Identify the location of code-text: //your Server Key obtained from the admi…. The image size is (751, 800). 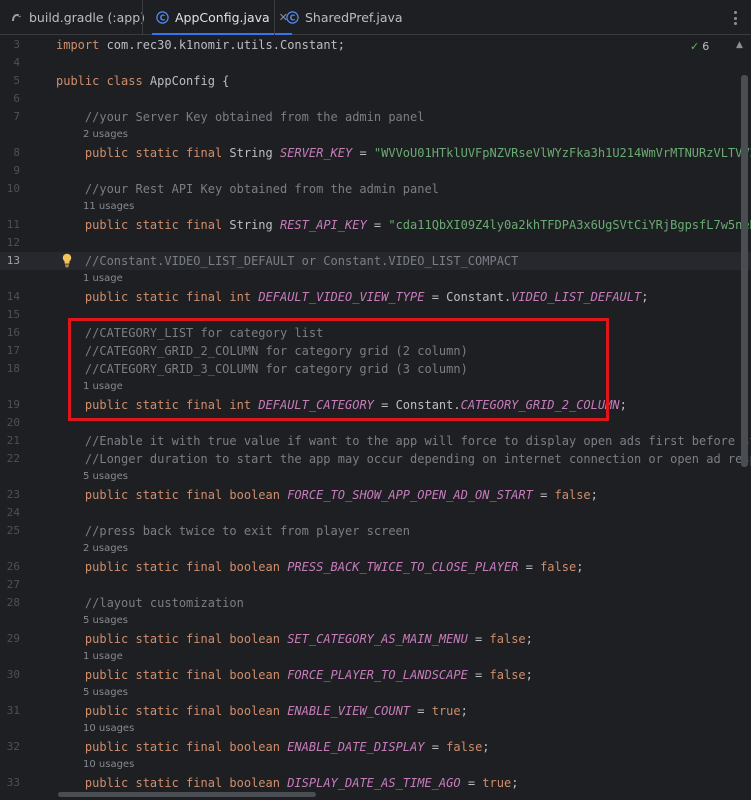
(240, 117).